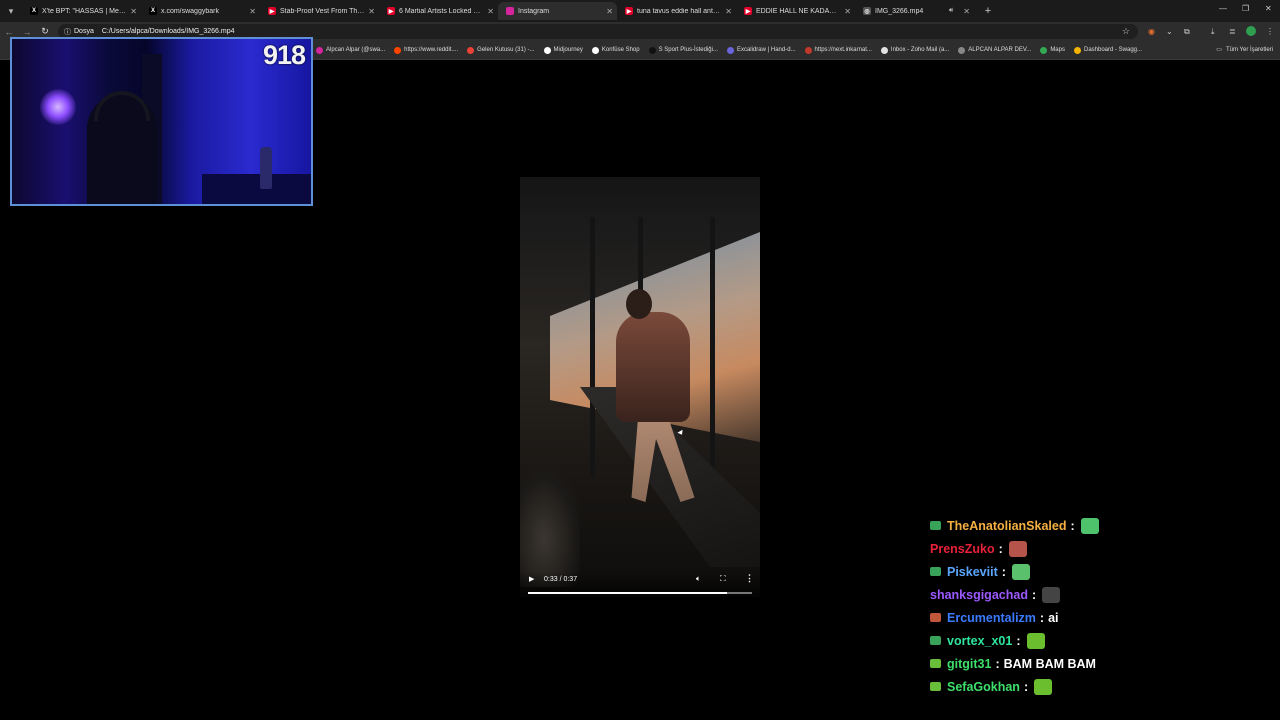  What do you see at coordinates (1057, 50) in the screenshot?
I see `bookmark-label: Maps` at bounding box center [1057, 50].